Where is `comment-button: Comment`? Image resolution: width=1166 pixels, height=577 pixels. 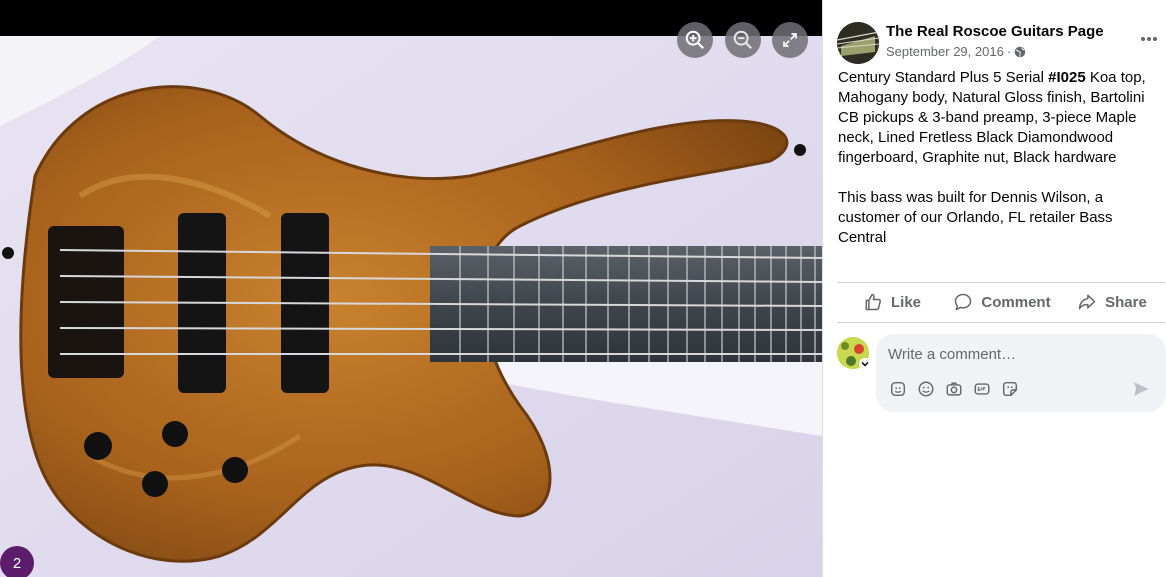 comment-button: Comment is located at coordinates (1002, 302).